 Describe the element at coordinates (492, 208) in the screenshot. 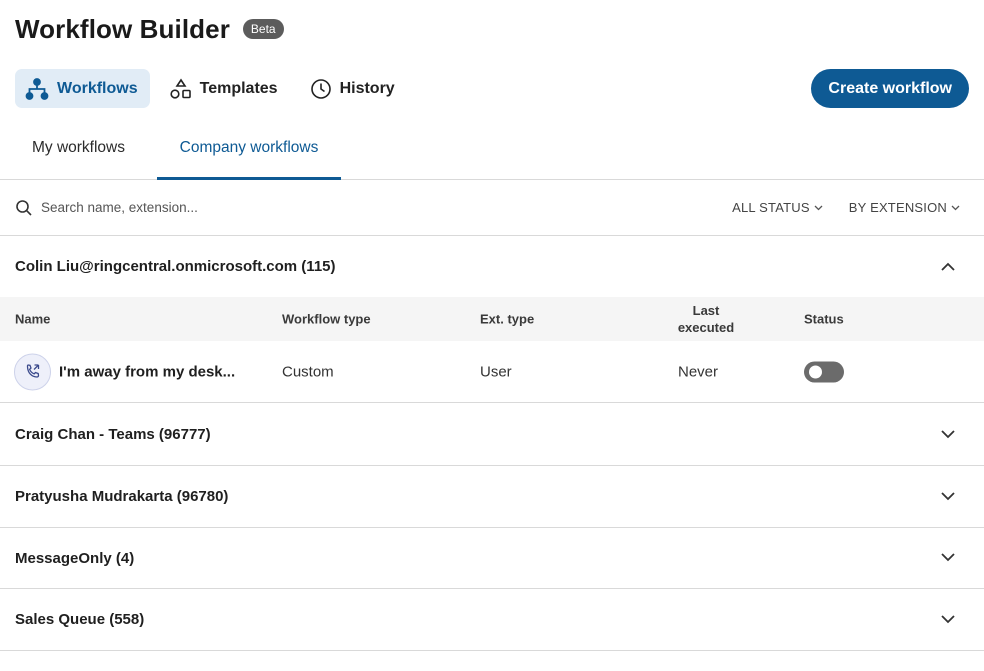

I see `search-bar: ALL STATUS BY EXTENSION` at that location.